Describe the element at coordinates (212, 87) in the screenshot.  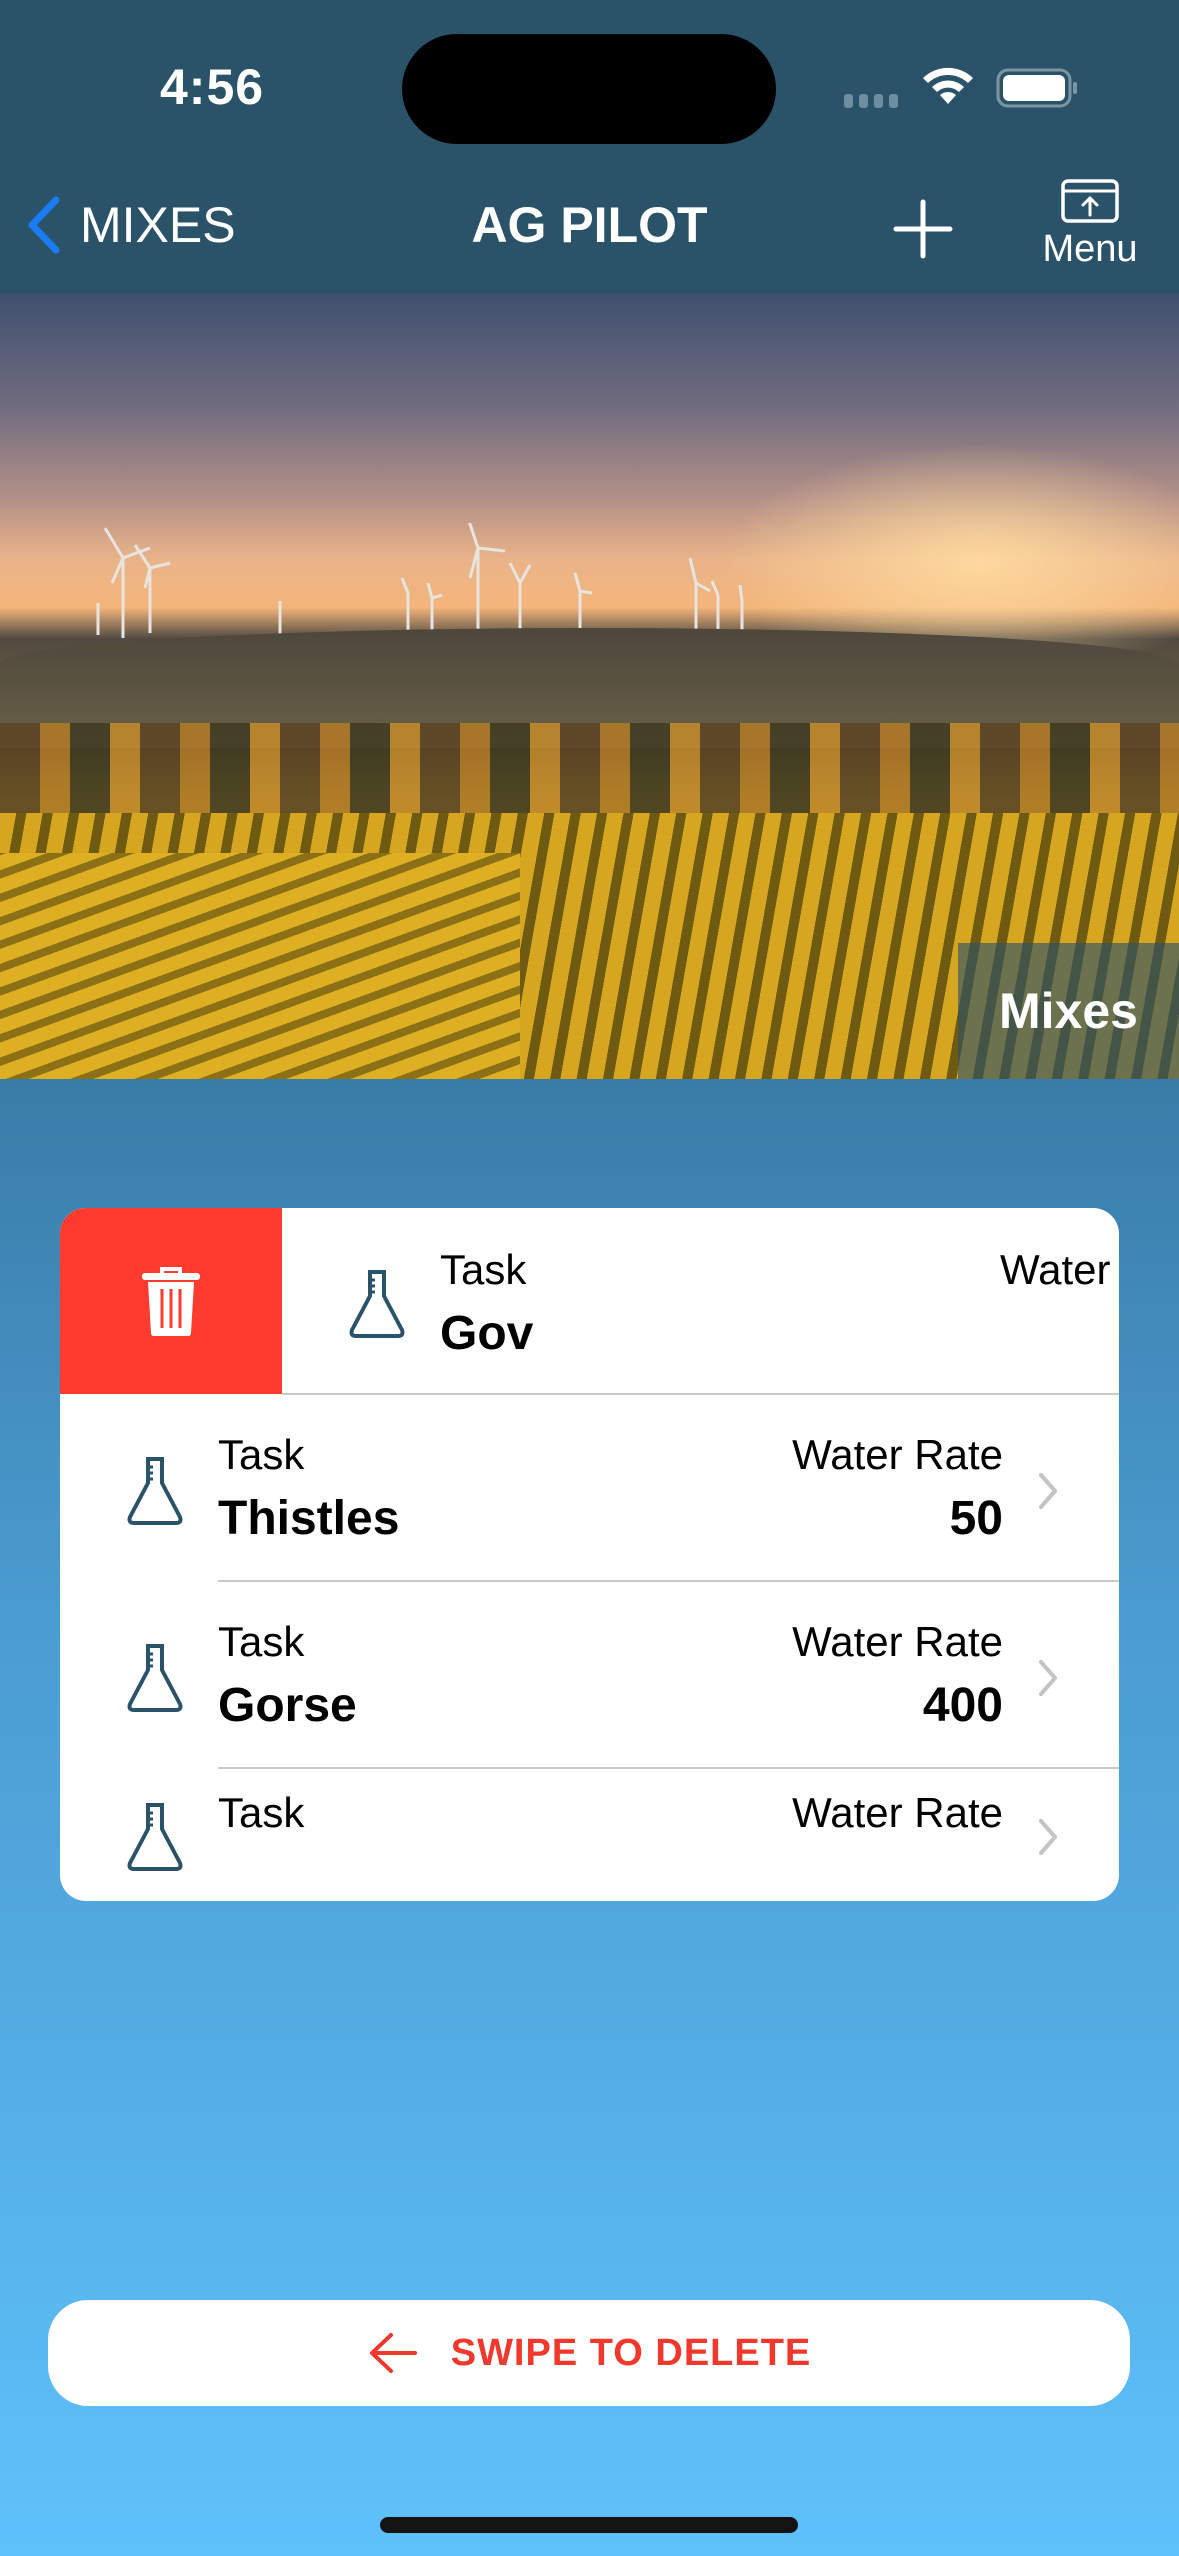
I see `status-time: 4:56` at that location.